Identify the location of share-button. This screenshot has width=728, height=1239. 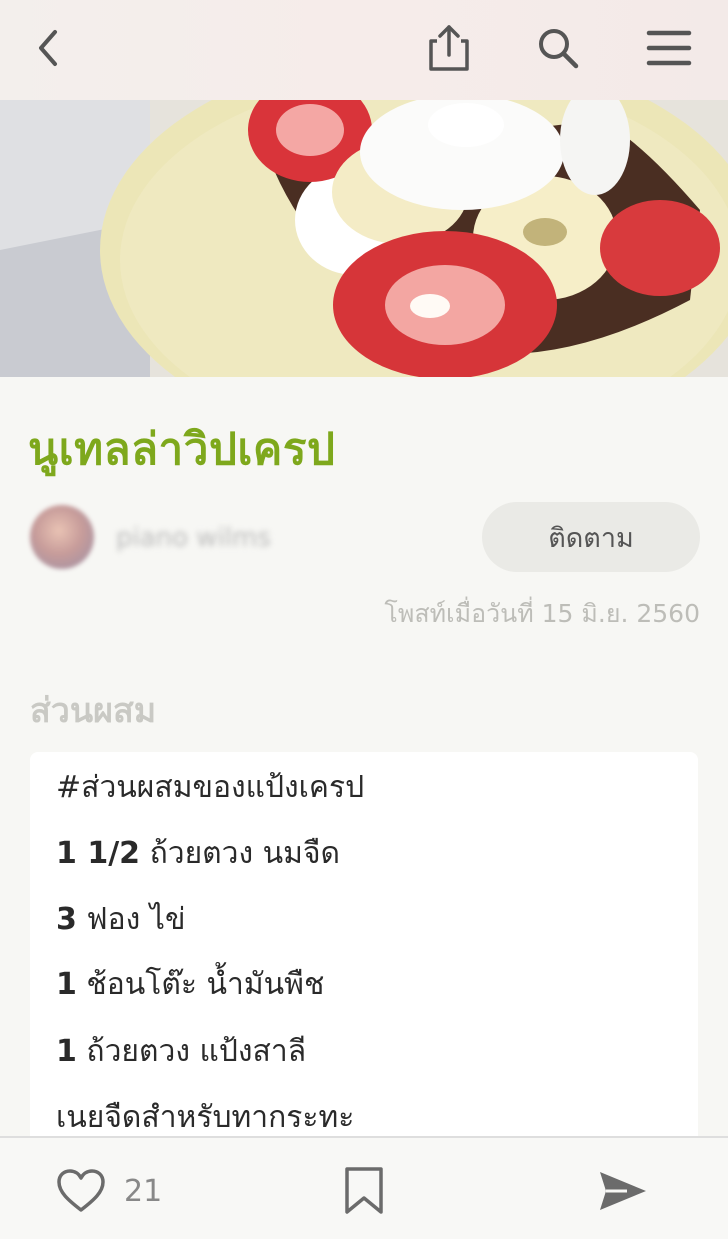
(449, 48).